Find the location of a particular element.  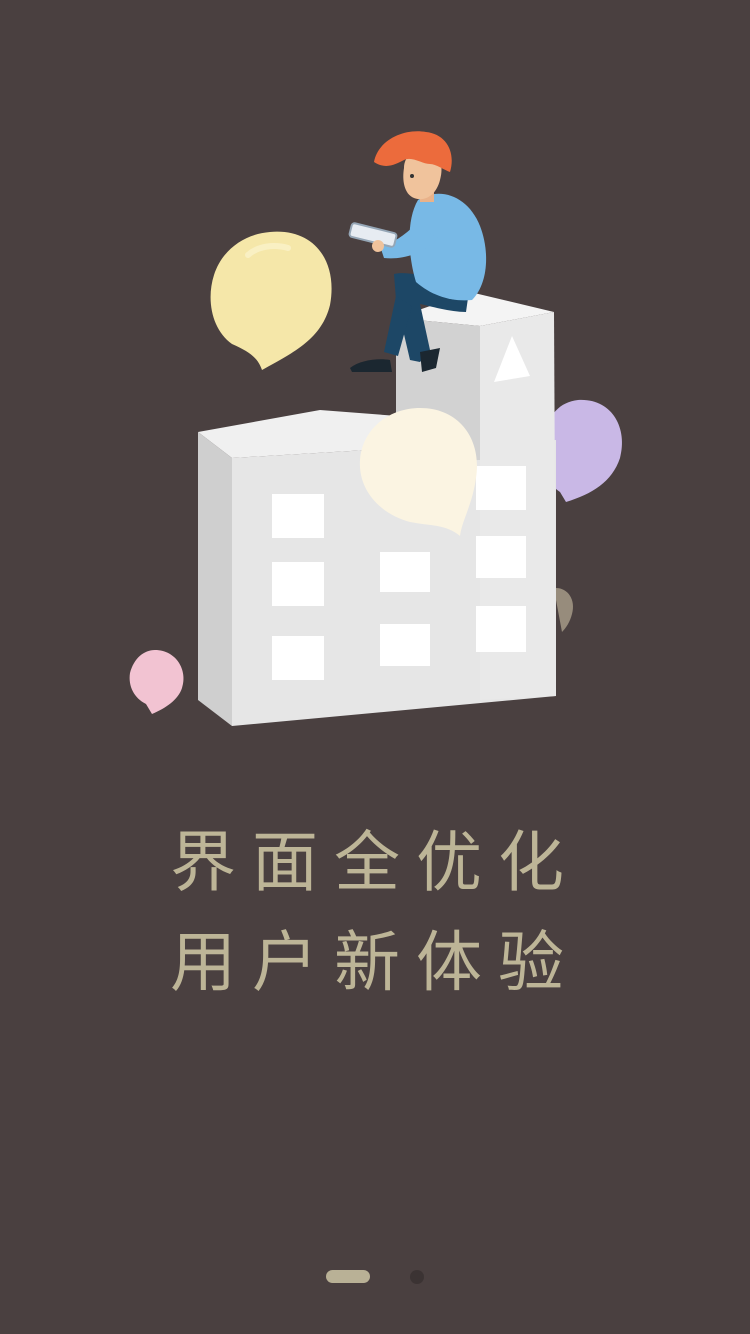

headline-line-1: 界面全优化 is located at coordinates (375, 862).